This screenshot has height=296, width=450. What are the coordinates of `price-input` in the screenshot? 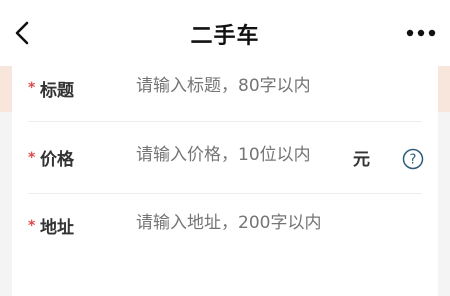 It's located at (246, 155).